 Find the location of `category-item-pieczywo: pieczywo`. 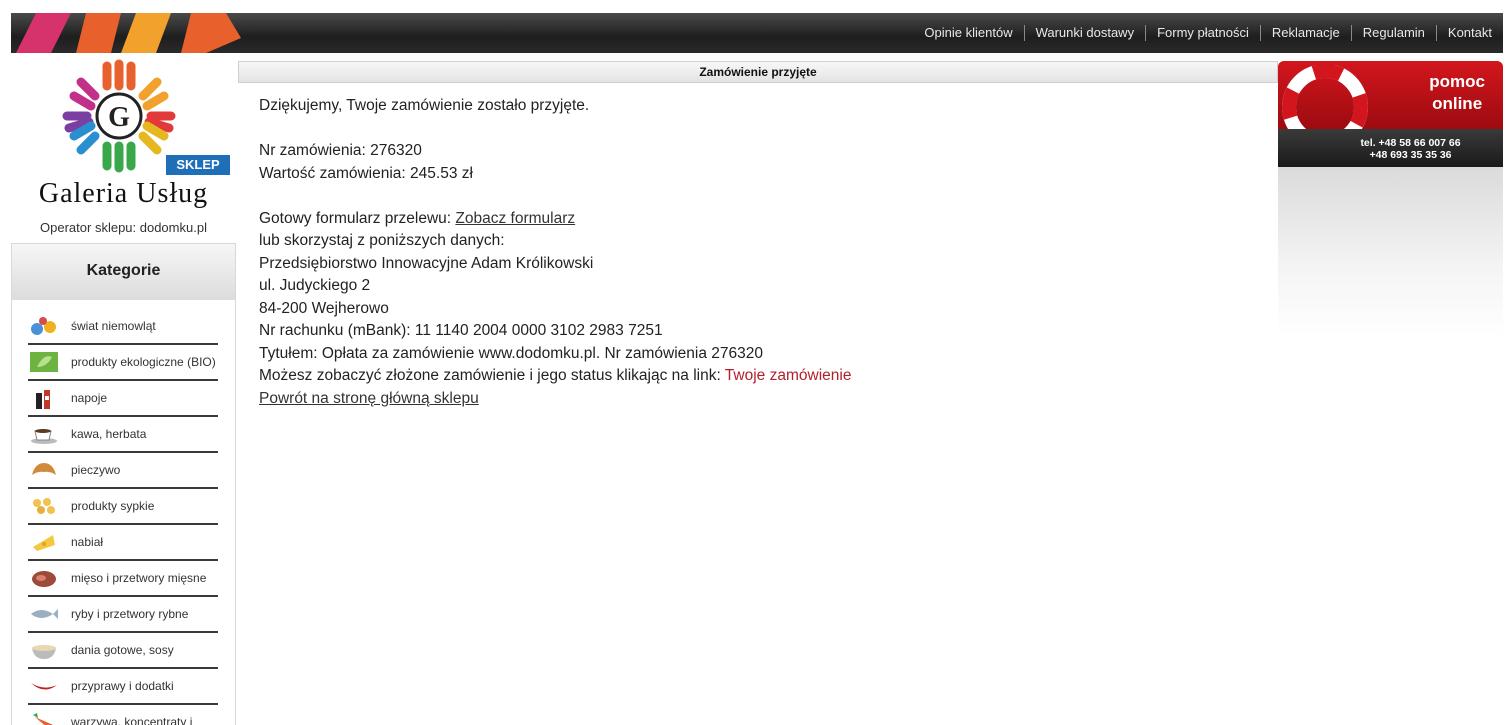

category-item-pieczywo: pieczywo is located at coordinates (123, 471).